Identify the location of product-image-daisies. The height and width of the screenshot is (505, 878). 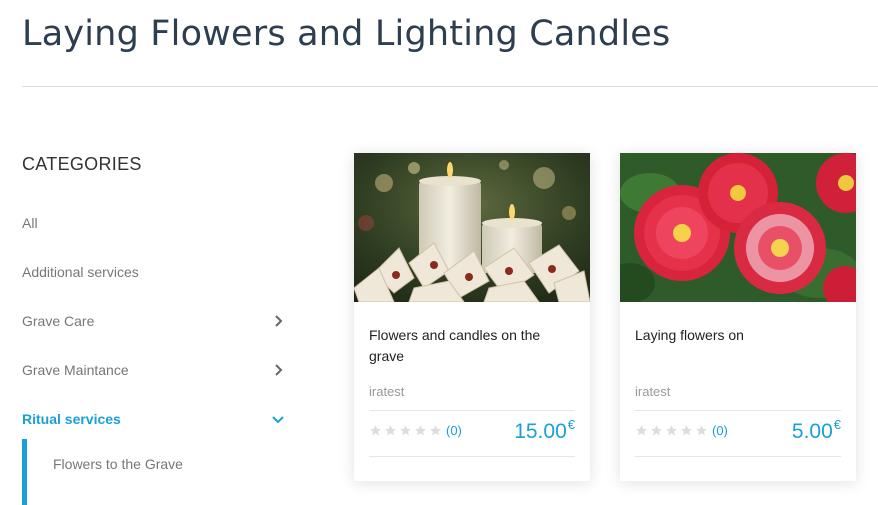
(738, 227).